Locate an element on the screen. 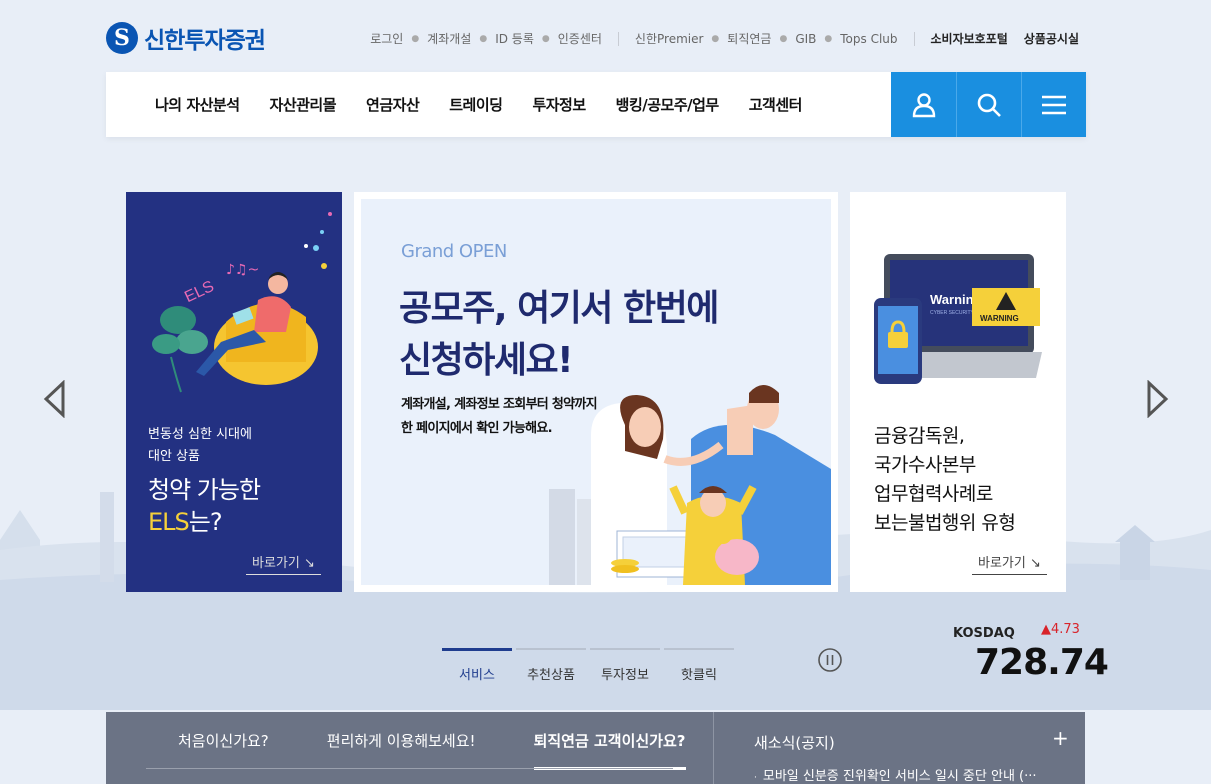 The width and height of the screenshot is (1211, 784). brand-name: 신한투자증권 is located at coordinates (205, 41).